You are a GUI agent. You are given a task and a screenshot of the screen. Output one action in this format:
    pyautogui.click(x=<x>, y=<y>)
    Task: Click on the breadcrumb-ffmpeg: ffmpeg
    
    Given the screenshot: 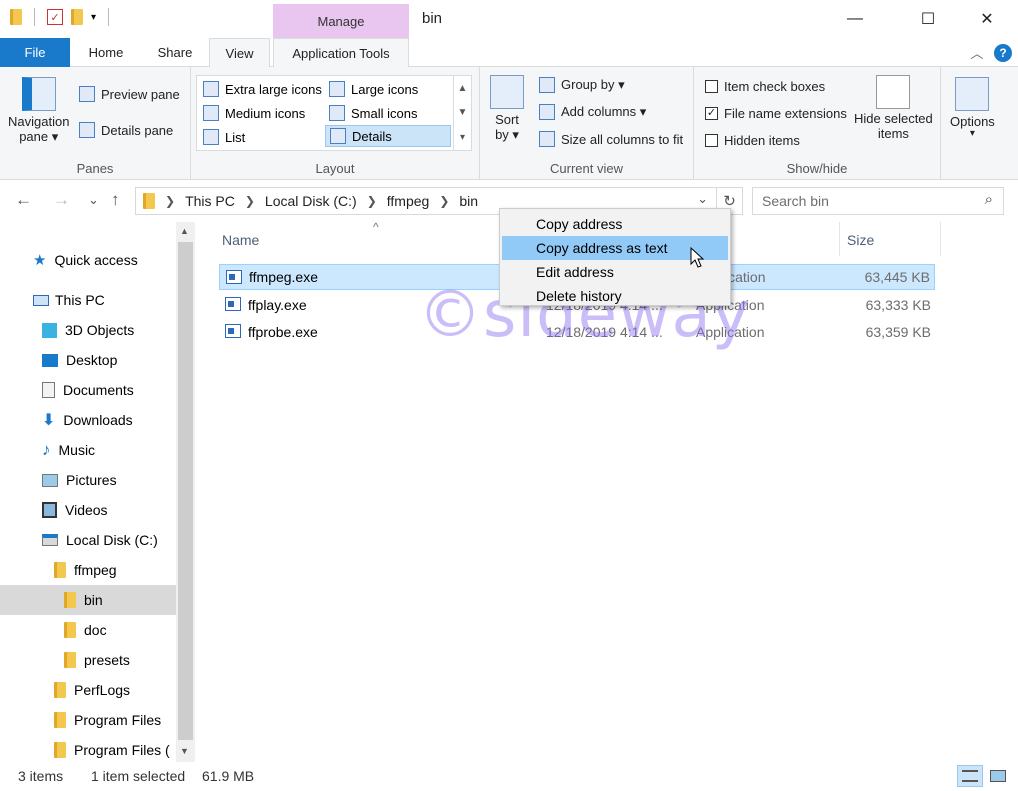 What is the action you would take?
    pyautogui.click(x=408, y=201)
    